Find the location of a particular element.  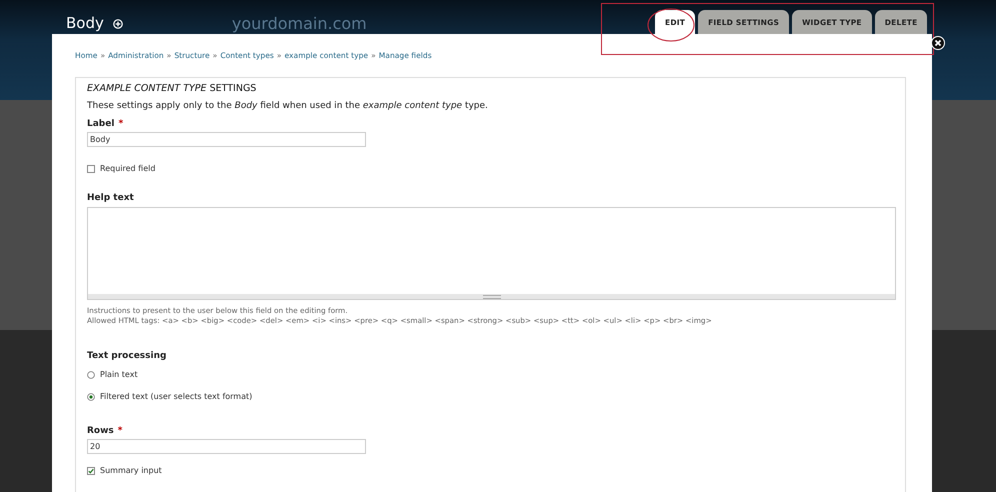

checkbox-label: Summary input is located at coordinates (131, 471).